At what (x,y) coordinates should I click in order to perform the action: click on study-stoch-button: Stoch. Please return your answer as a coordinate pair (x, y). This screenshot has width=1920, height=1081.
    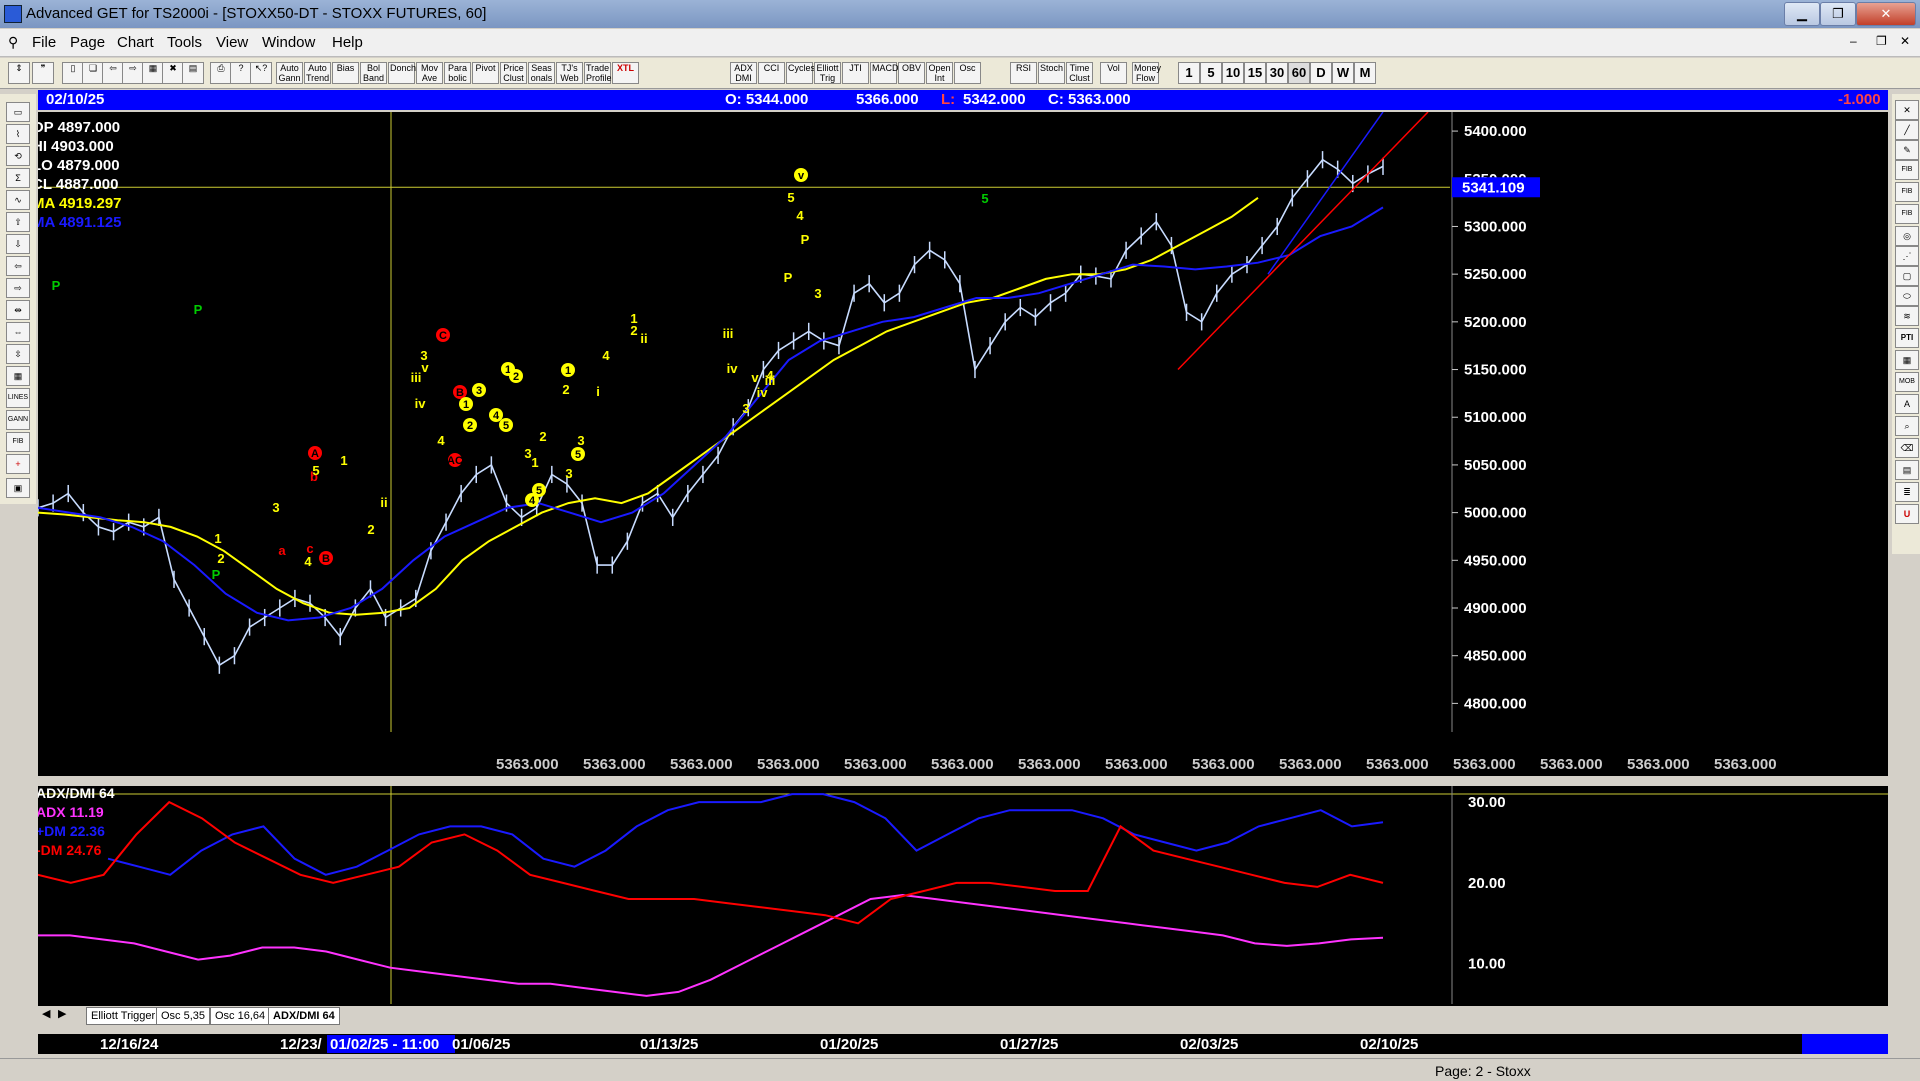
    Looking at the image, I should click on (1051, 73).